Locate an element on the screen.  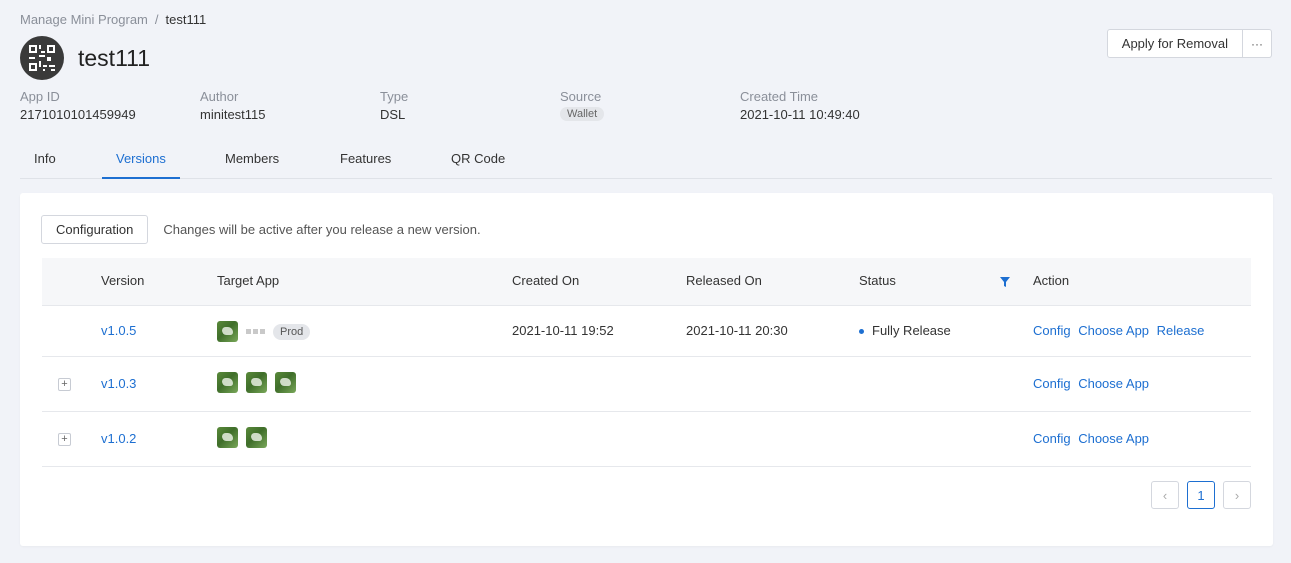
version-link: v1.0.5 is located at coordinates (118, 330).